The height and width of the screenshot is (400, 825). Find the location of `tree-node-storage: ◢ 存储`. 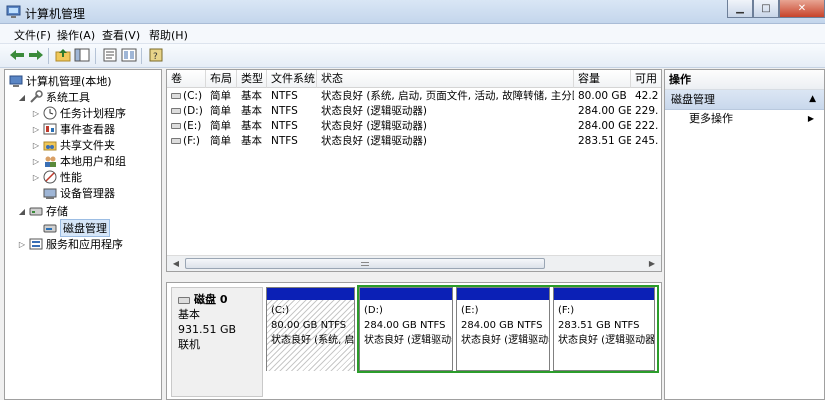

tree-node-storage: ◢ 存储 is located at coordinates (42, 211).